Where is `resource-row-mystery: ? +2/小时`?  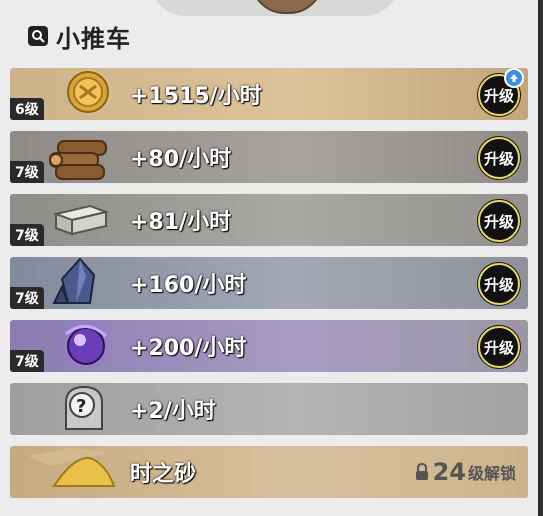
resource-row-mystery: ? +2/小时 is located at coordinates (269, 409).